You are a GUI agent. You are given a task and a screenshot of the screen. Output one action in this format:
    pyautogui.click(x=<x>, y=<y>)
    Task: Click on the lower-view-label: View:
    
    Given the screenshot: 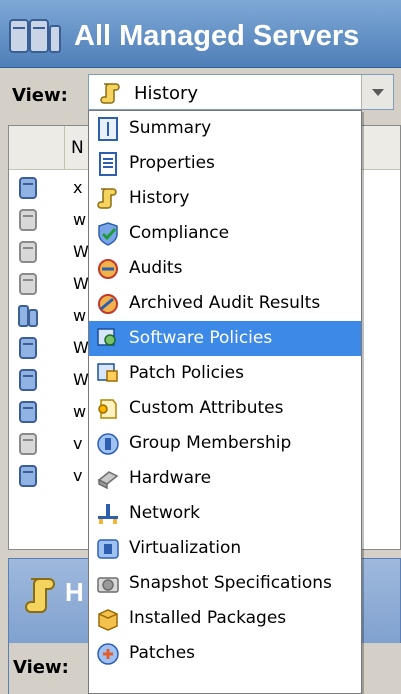 What is the action you would take?
    pyautogui.click(x=41, y=667)
    